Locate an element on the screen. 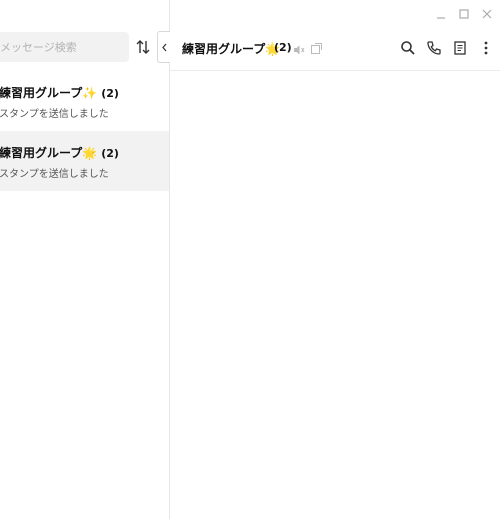  chat-header-title: 練習用グループ🌟 is located at coordinates (231, 48).